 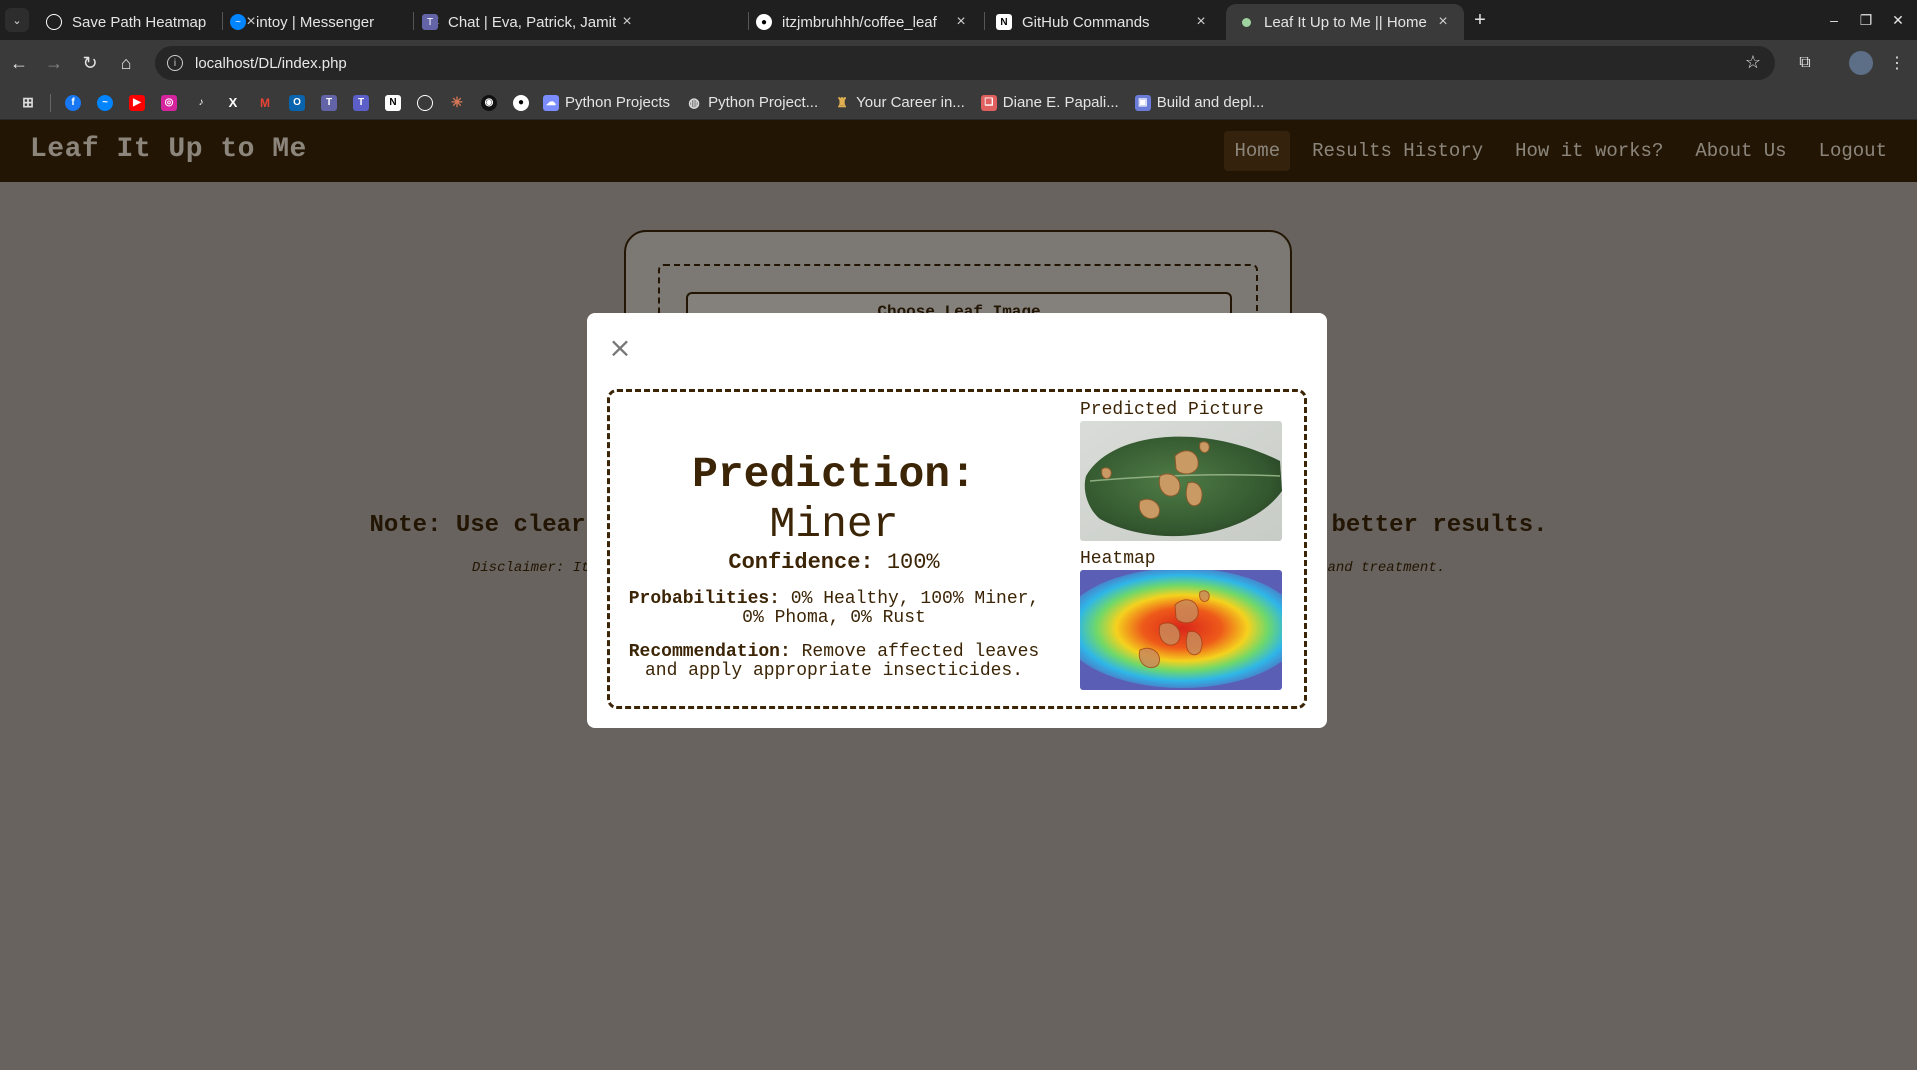 I want to click on tab-github-commands: N GitHub Commands ×, so click(x=1103, y=22).